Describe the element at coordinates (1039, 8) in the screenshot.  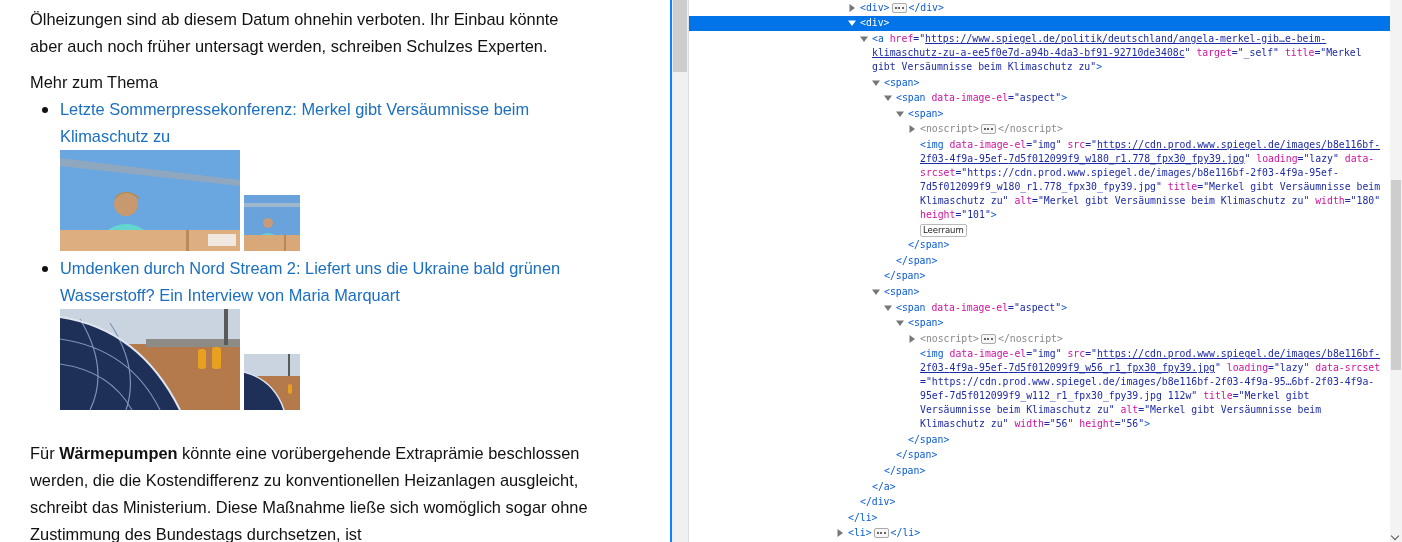
I see `markup-row: <div> </div>` at that location.